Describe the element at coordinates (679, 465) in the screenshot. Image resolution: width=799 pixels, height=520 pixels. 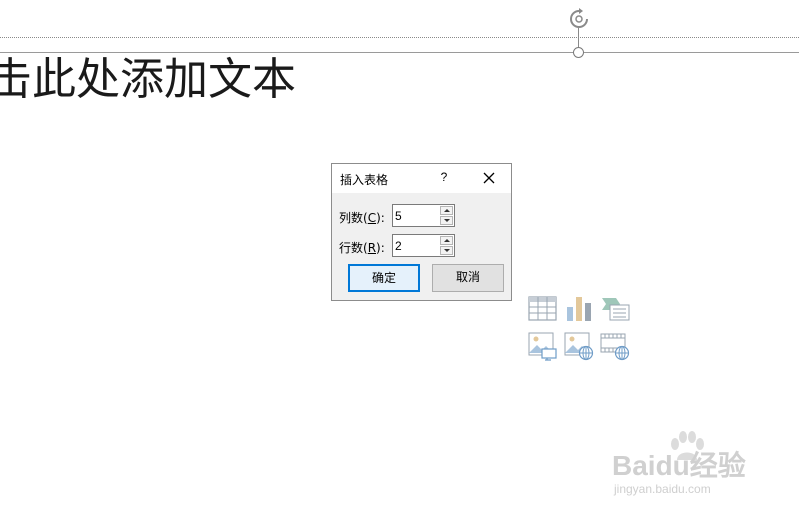
I see `watermark-brand: Baidu经验` at that location.